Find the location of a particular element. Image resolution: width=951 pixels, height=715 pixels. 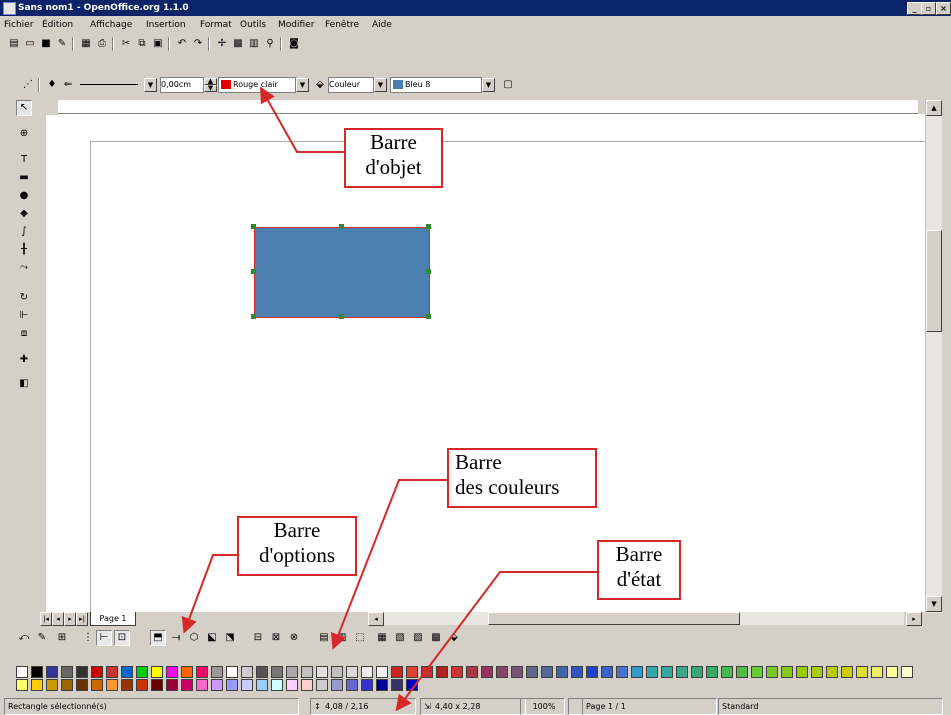

cut-icon: ✂ is located at coordinates (126, 44).